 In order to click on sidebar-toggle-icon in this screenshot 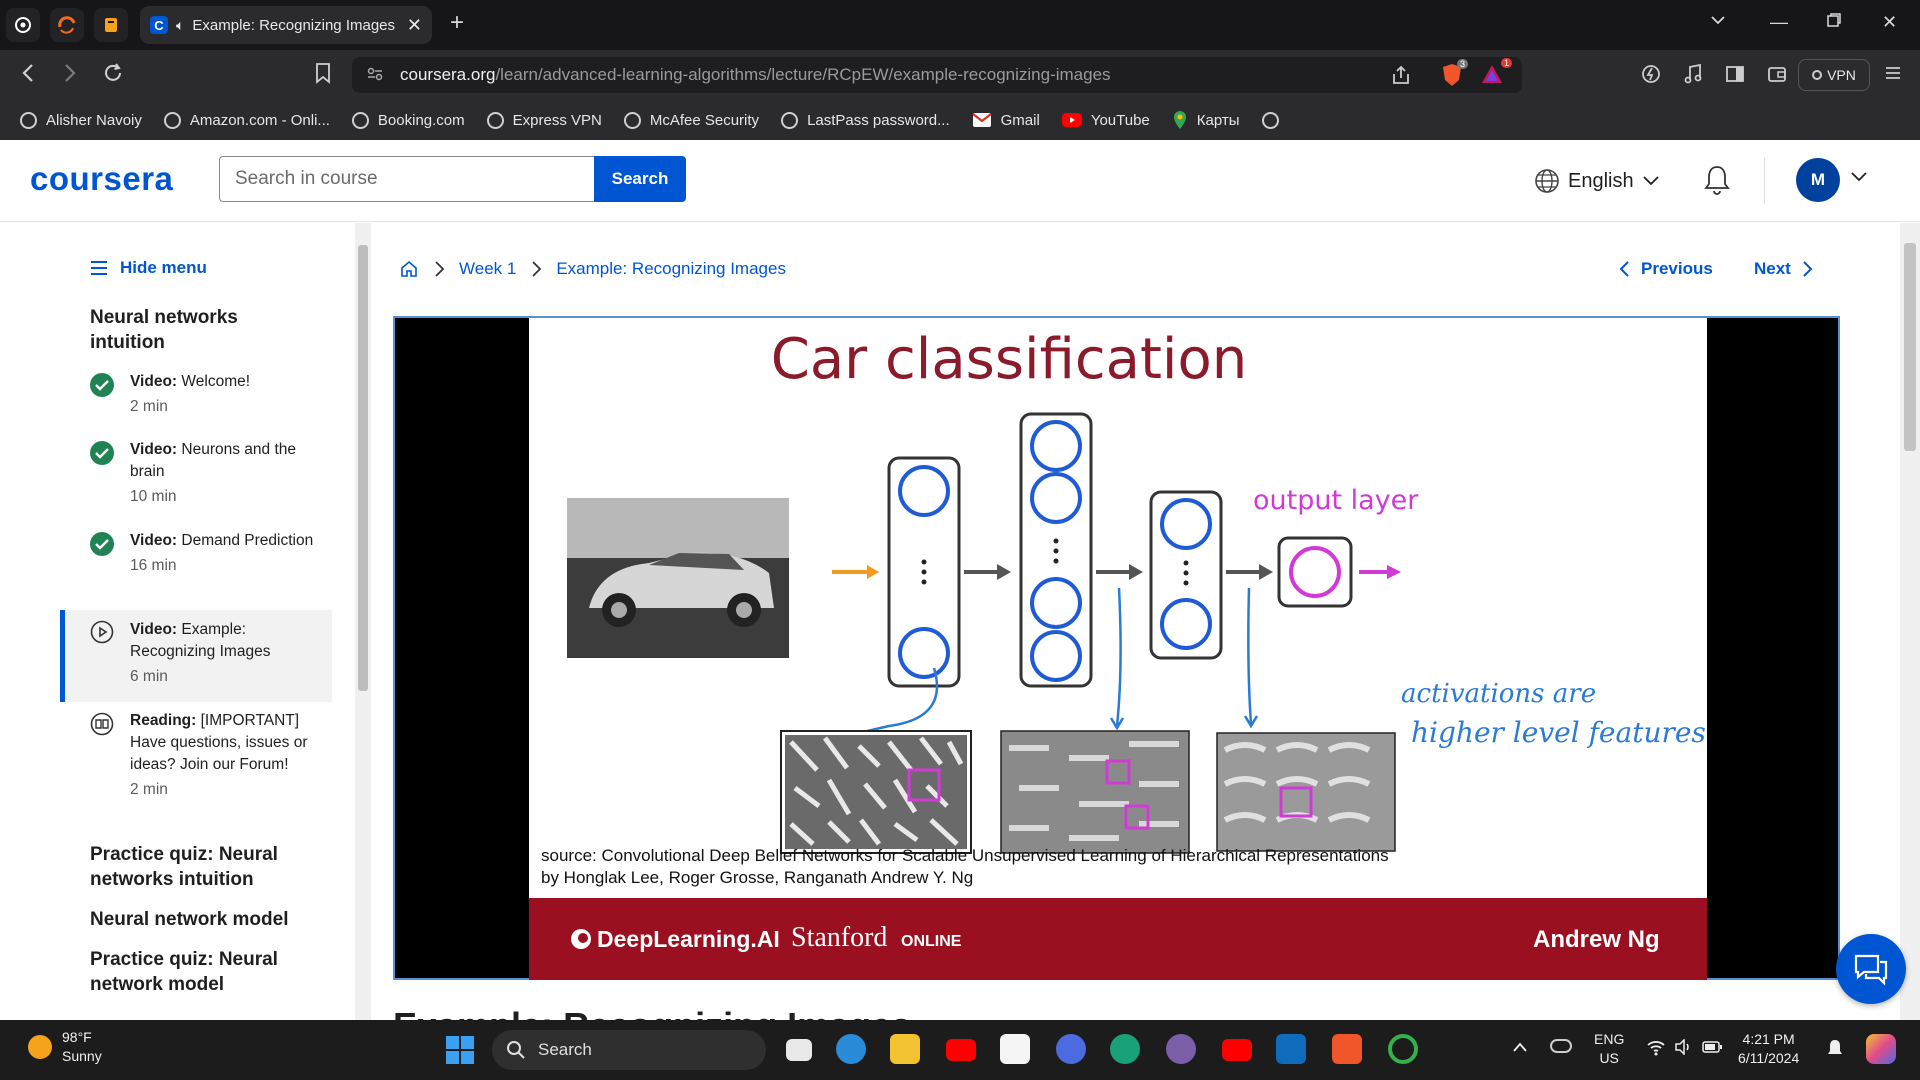, I will do `click(1735, 77)`.